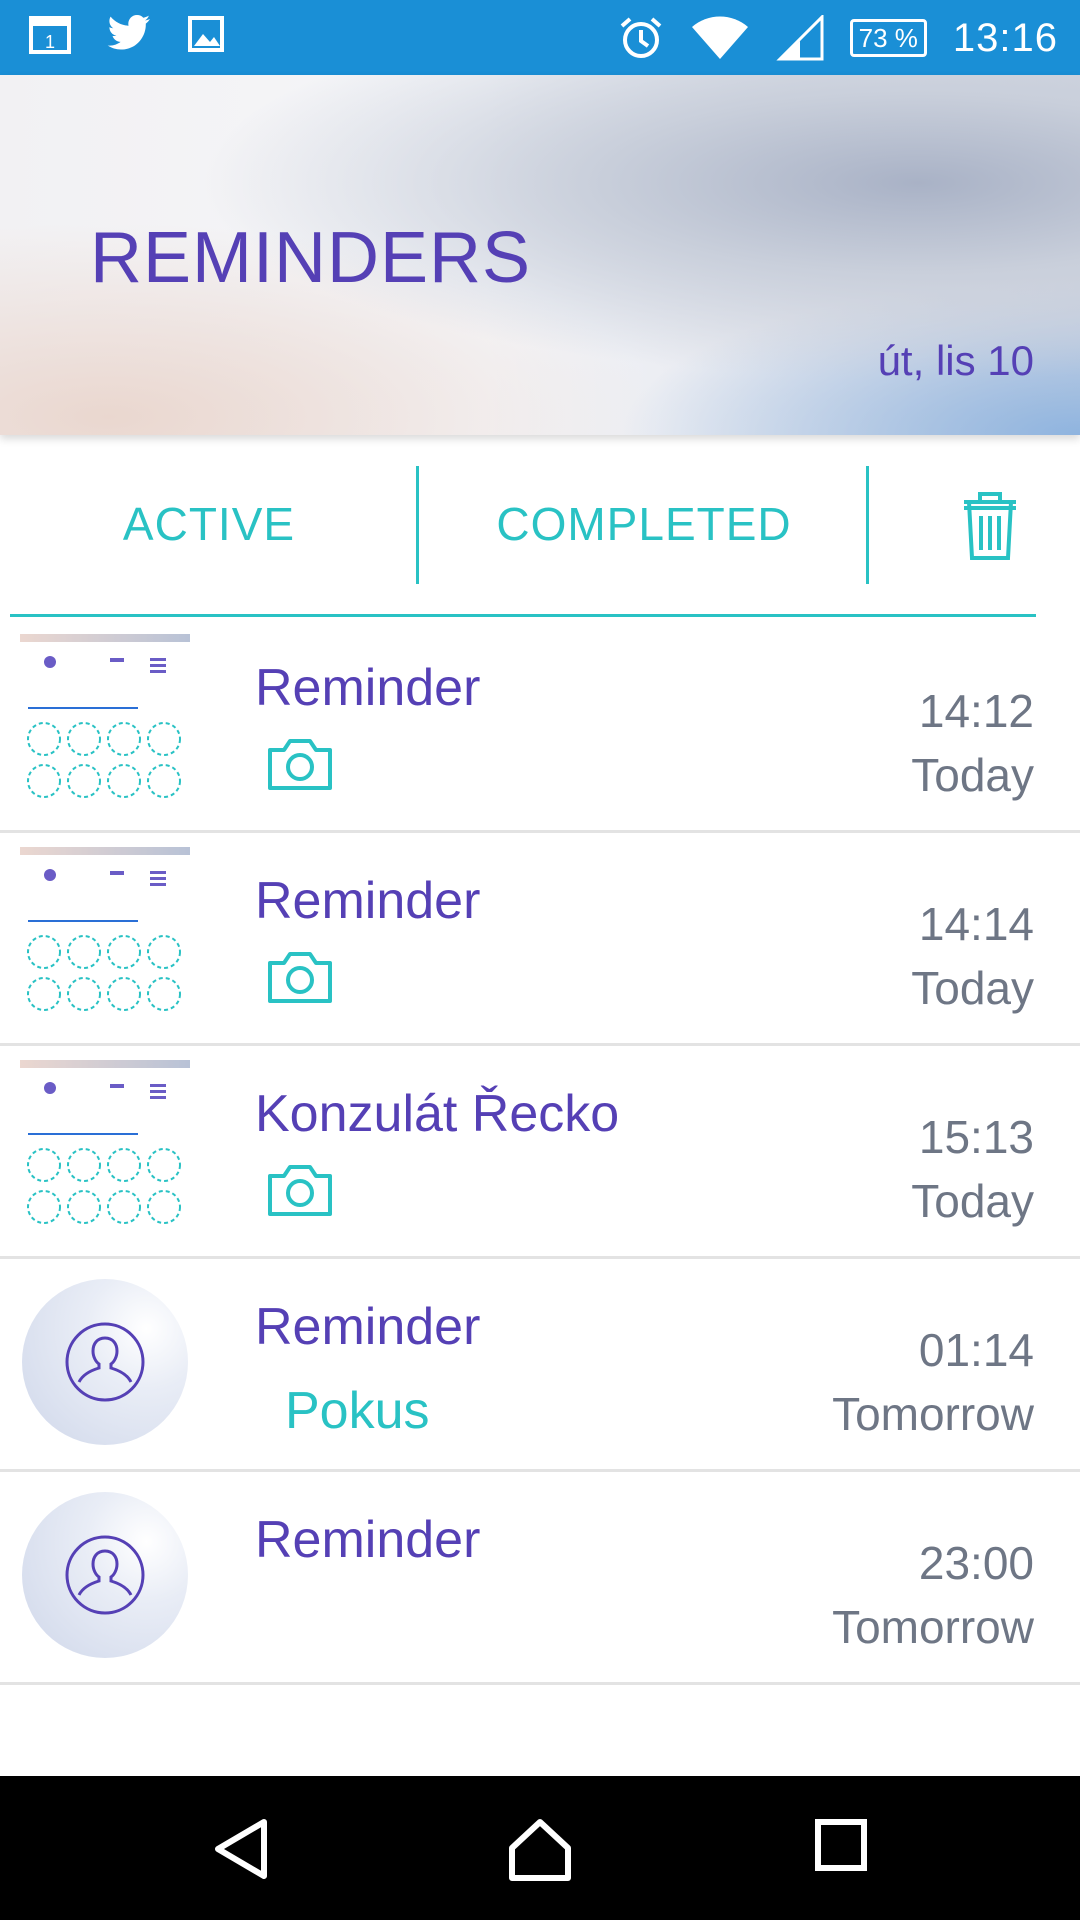 The image size is (1080, 1920). What do you see at coordinates (976, 924) in the screenshot?
I see `reminder-time: 14:14` at bounding box center [976, 924].